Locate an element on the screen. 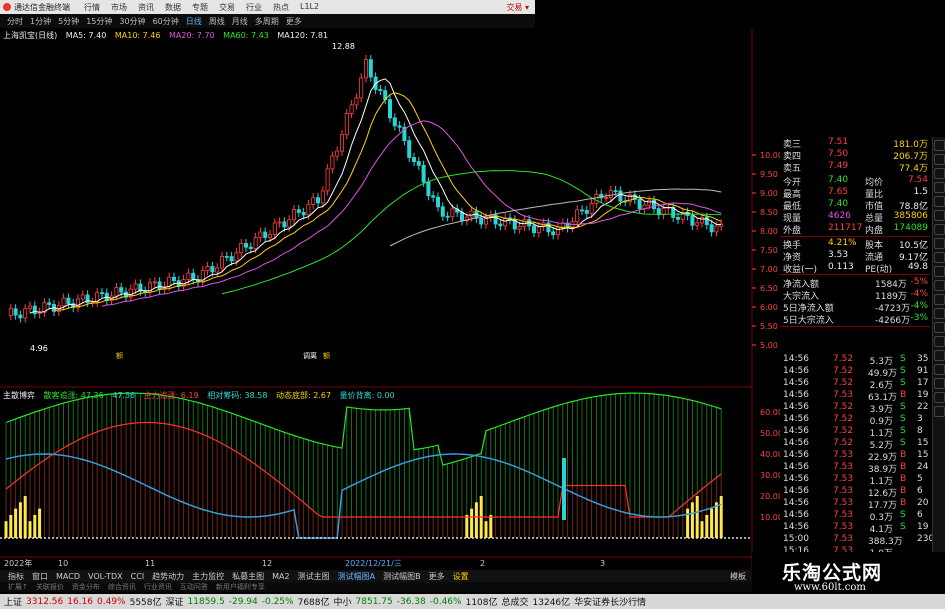 The height and width of the screenshot is (609, 945). trade-button: 交易 ▾ is located at coordinates (517, 7).